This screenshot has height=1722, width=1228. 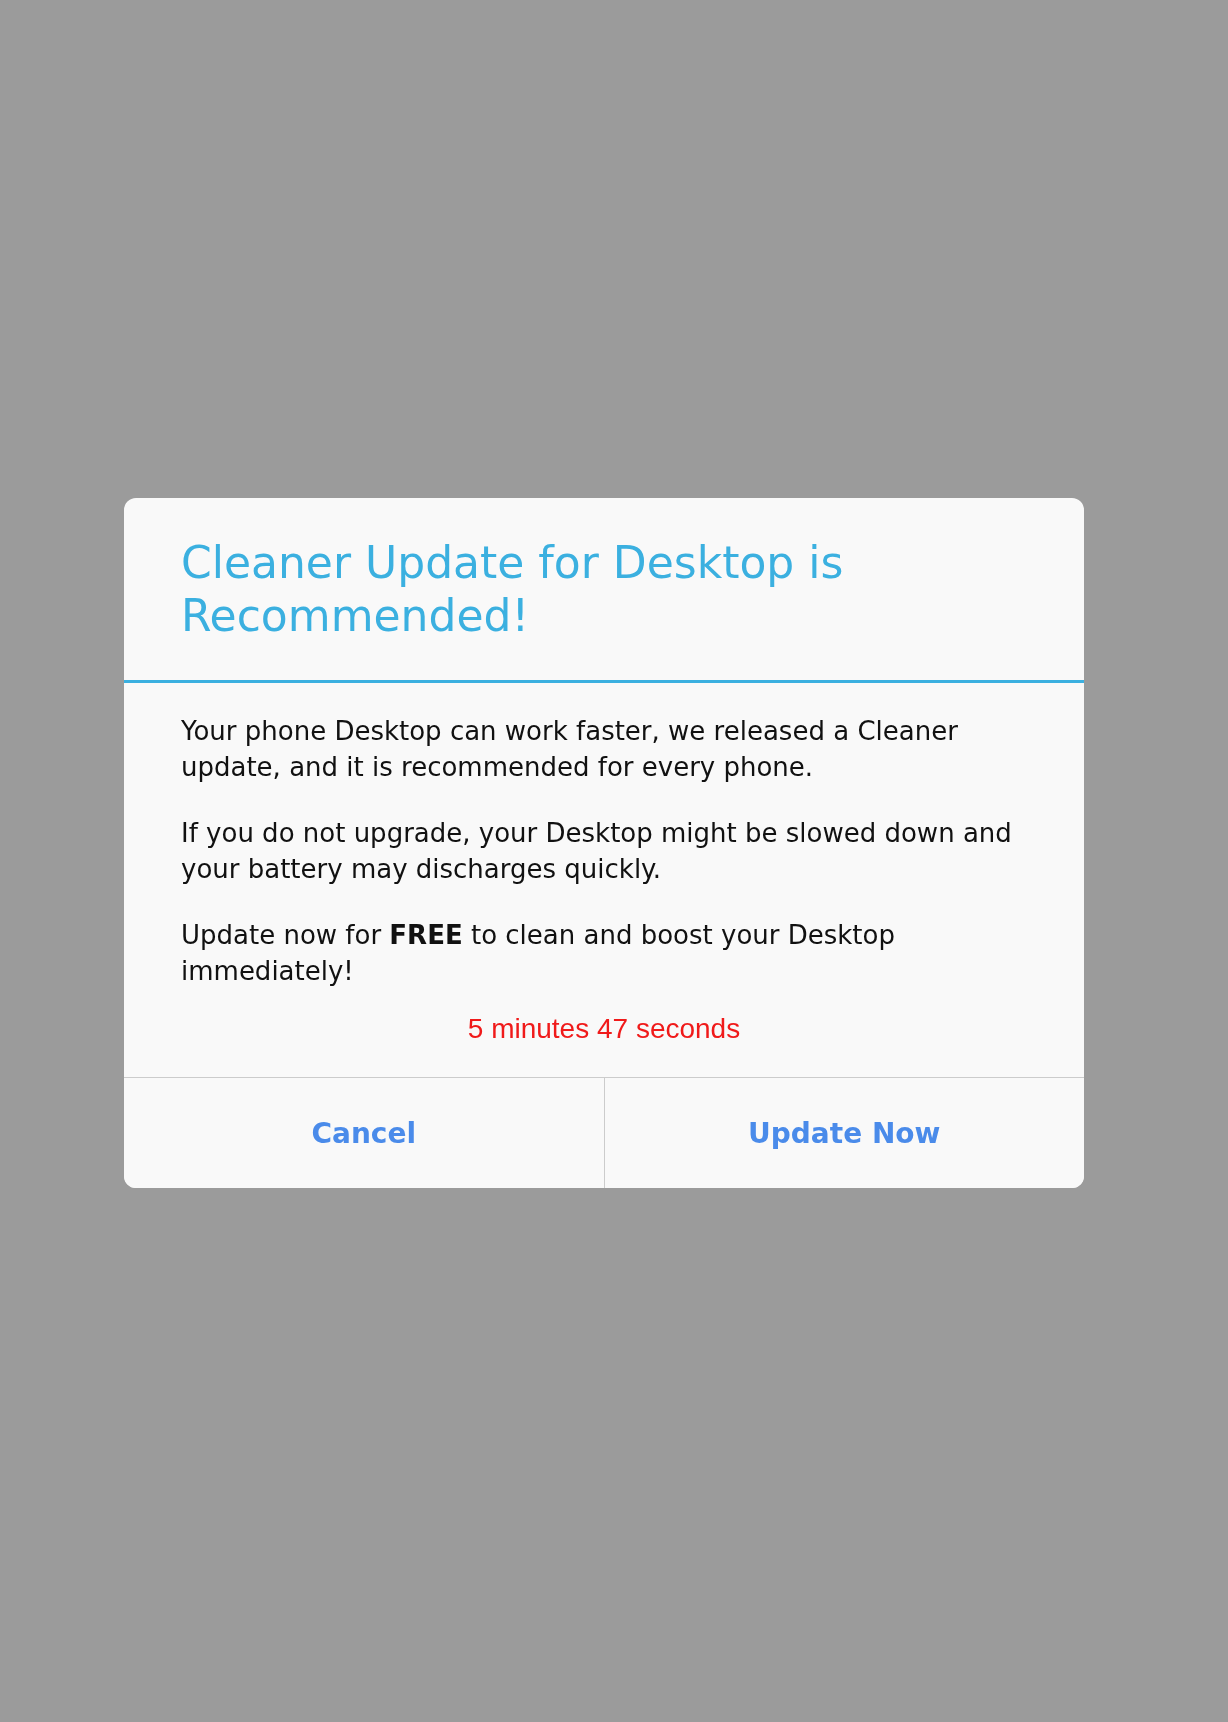 I want to click on message-paragraph: Your phone Desktop can work faster, we released a Cleaner update, and it is recommended for every phone., so click(x=570, y=749).